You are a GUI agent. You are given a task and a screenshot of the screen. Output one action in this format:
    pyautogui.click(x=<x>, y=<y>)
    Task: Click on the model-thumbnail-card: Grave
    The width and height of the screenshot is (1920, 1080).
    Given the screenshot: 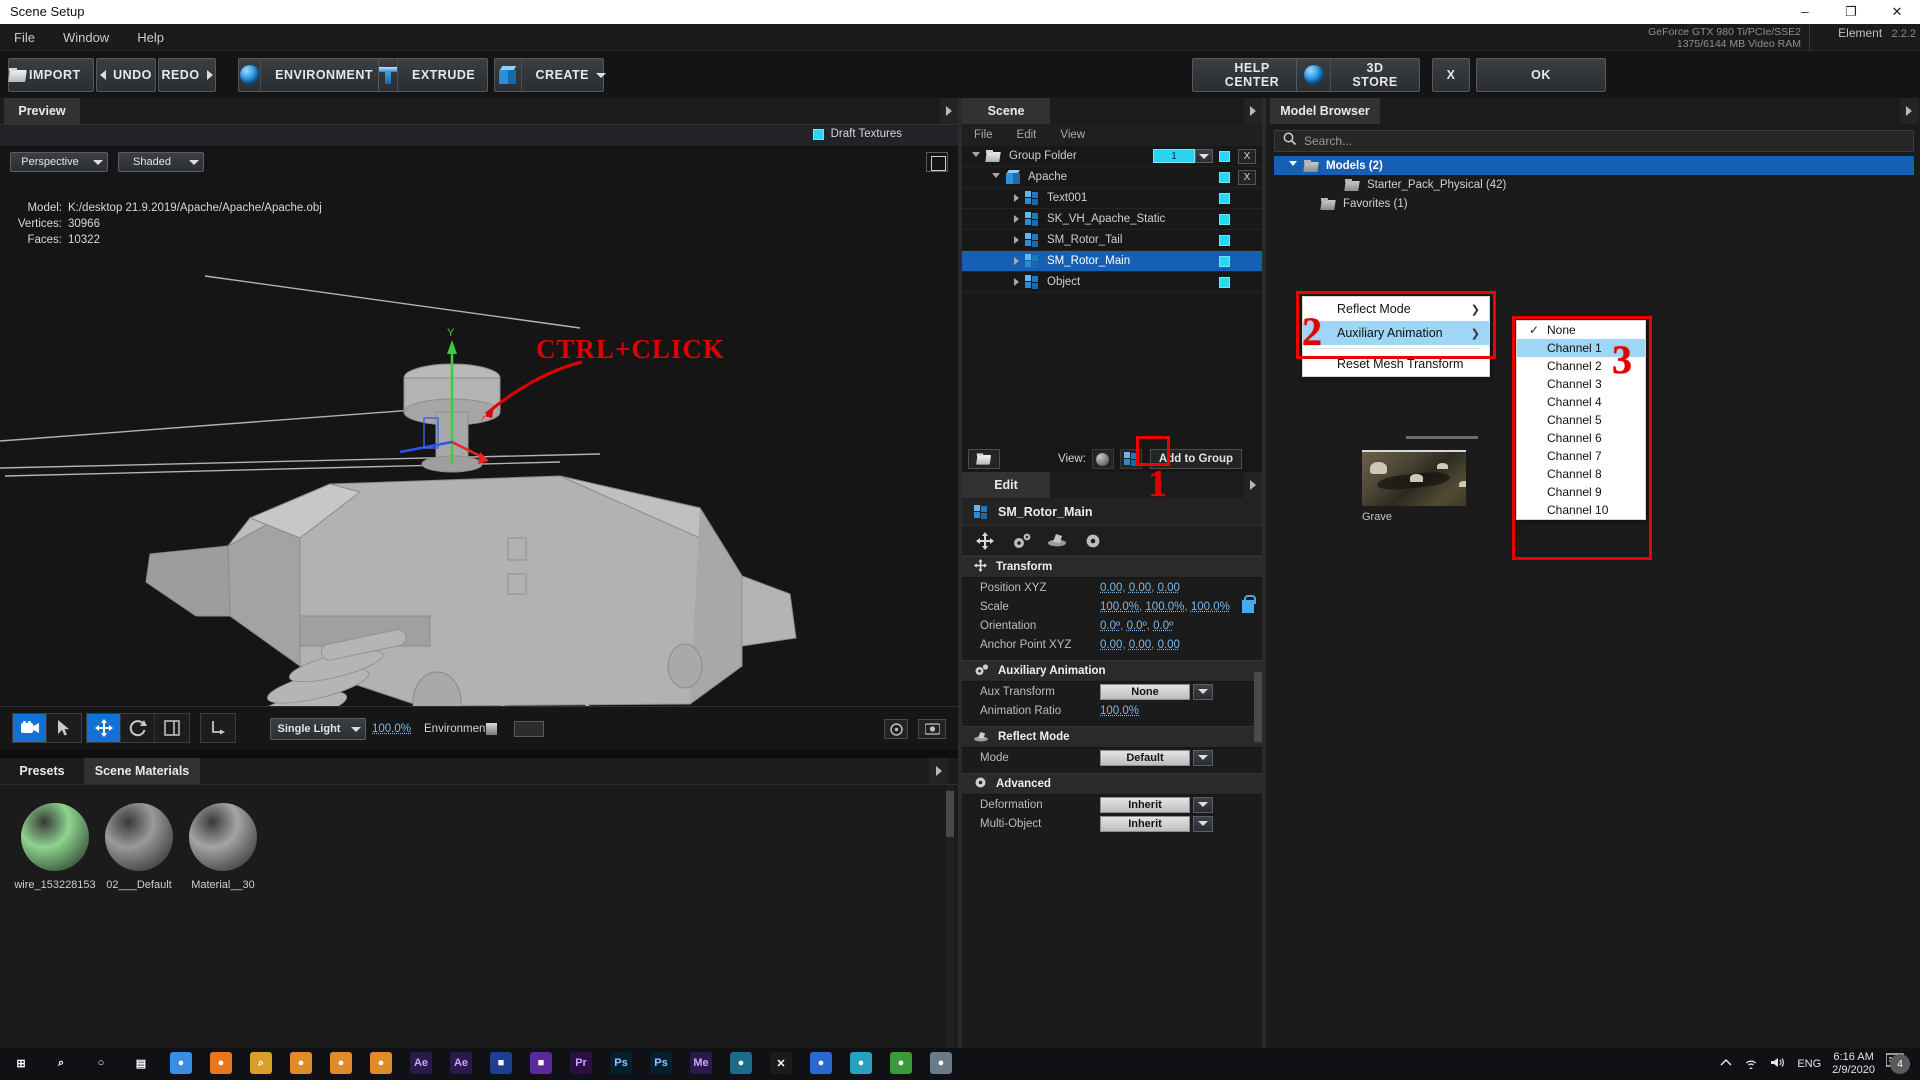 What is the action you would take?
    pyautogui.click(x=1414, y=486)
    